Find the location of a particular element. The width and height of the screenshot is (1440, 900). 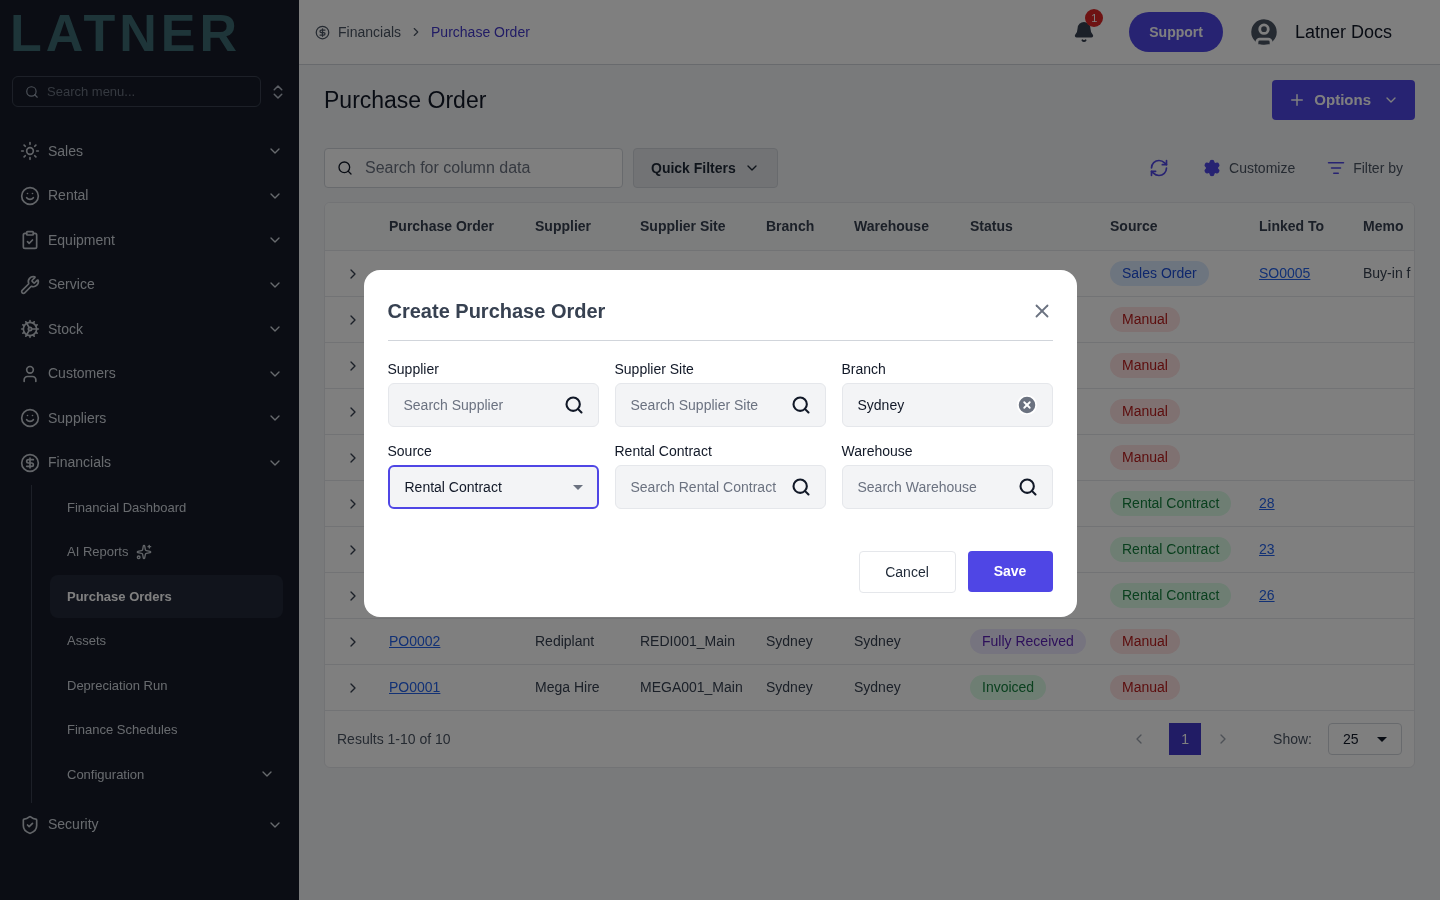

sidebar-item: AI Reports is located at coordinates (166, 552).